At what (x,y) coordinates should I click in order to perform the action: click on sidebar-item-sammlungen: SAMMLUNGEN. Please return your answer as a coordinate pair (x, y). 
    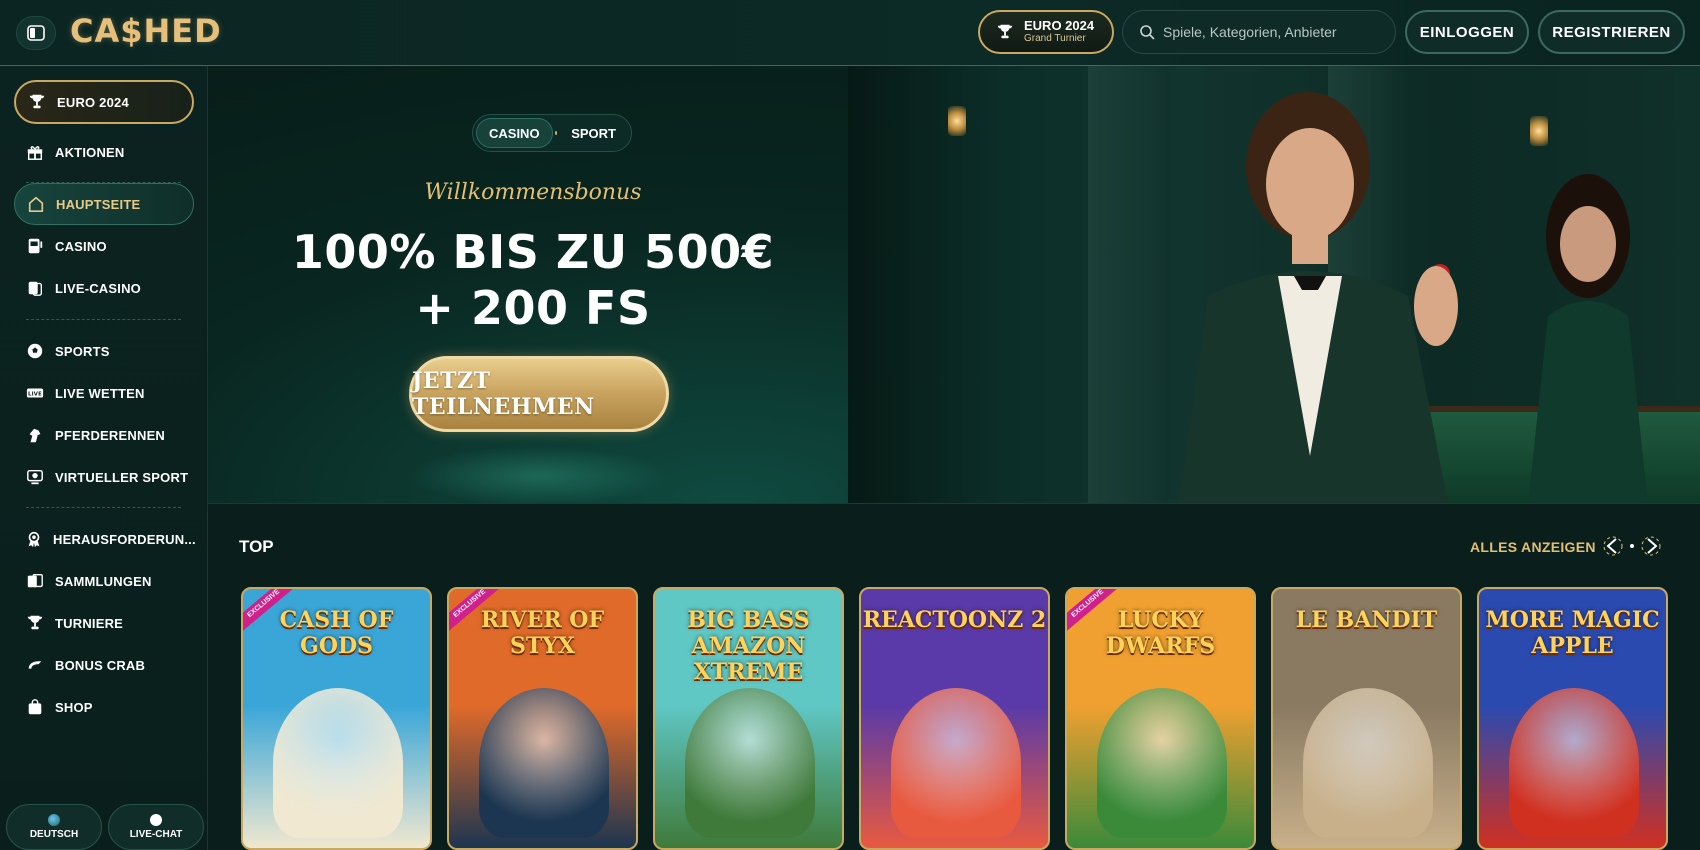
    Looking at the image, I should click on (104, 581).